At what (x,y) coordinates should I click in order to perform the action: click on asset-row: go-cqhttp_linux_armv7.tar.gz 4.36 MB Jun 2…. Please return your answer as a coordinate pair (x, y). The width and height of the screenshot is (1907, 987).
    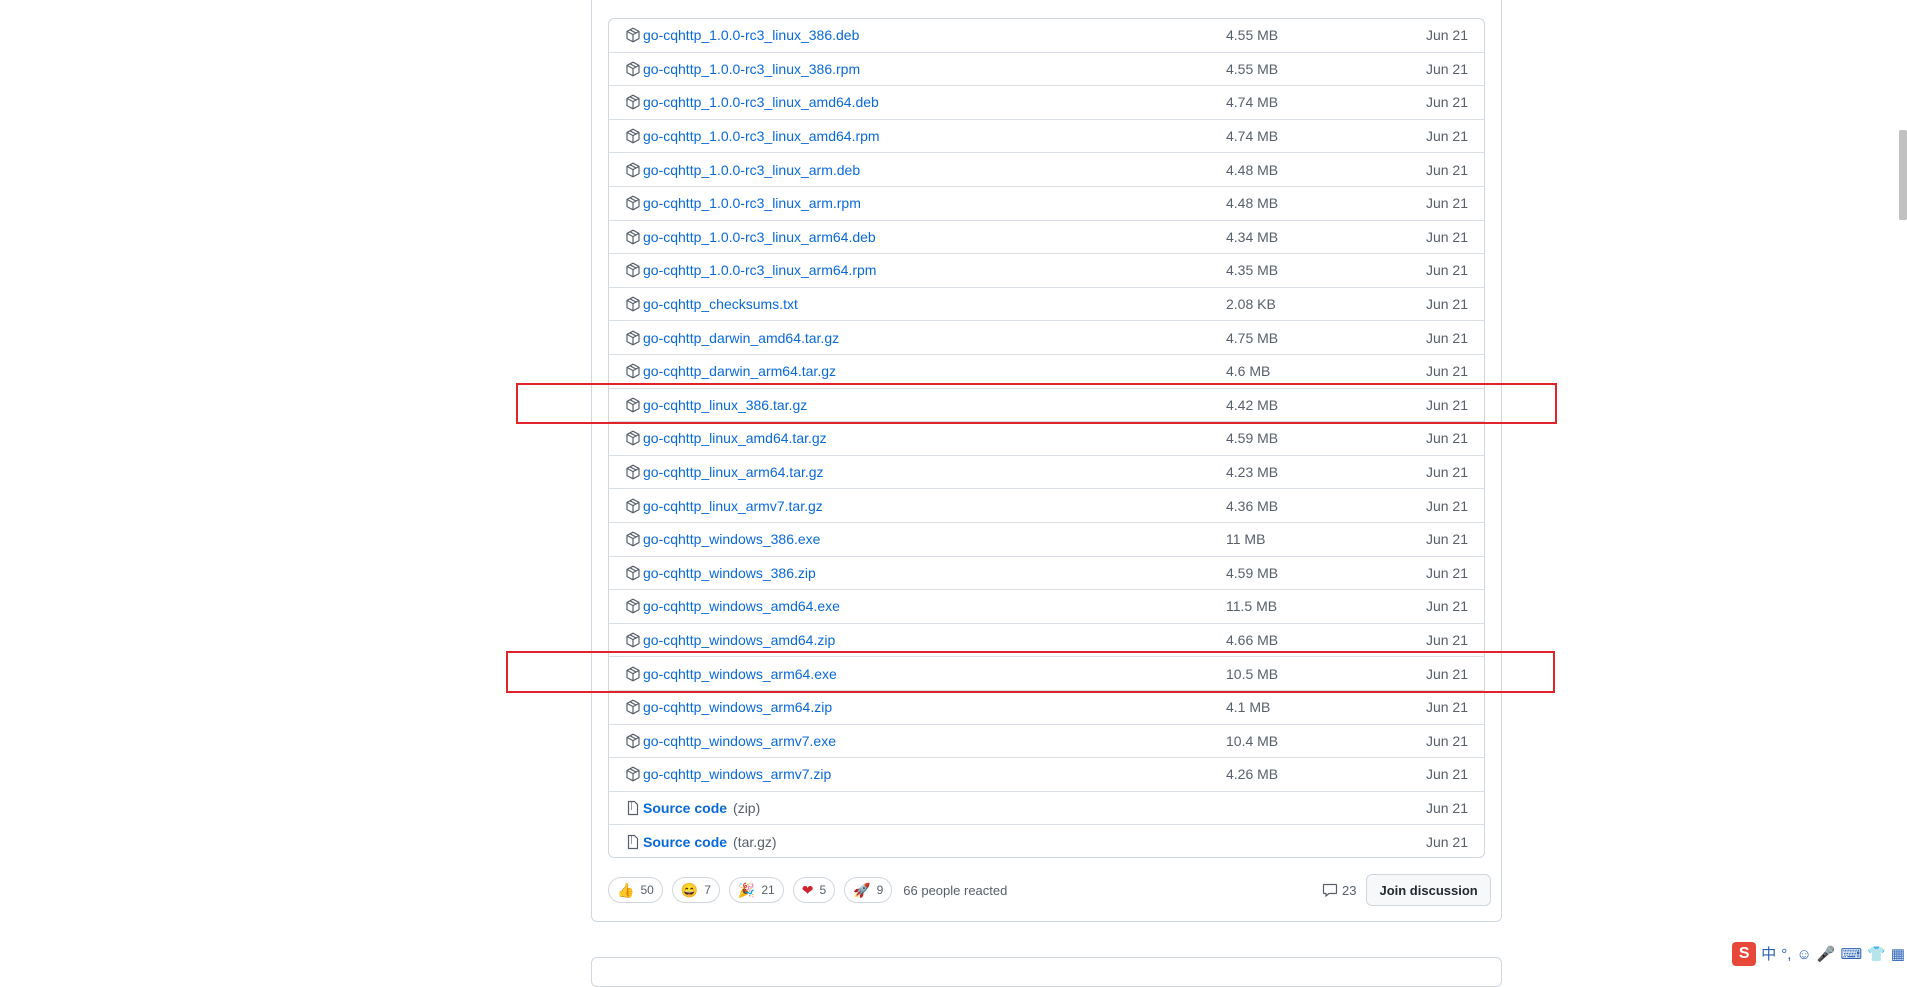
    Looking at the image, I should click on (1046, 506).